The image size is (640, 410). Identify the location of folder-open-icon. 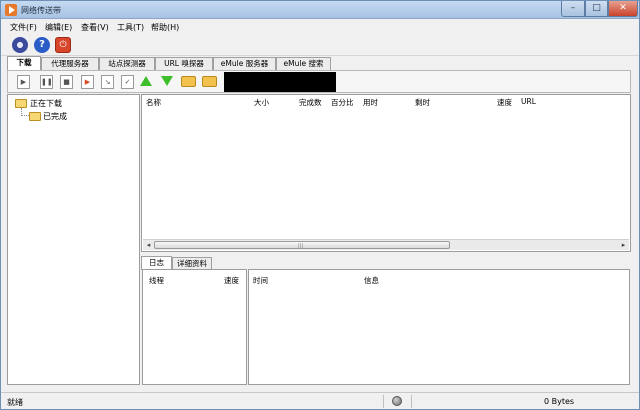
(188, 81).